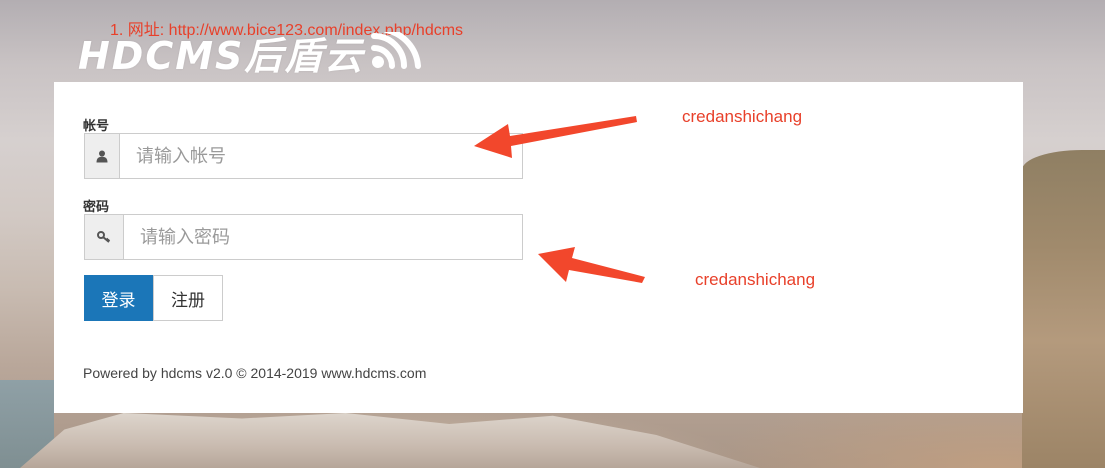 The image size is (1105, 468). I want to click on annotation-arrows, so click(559, 199).